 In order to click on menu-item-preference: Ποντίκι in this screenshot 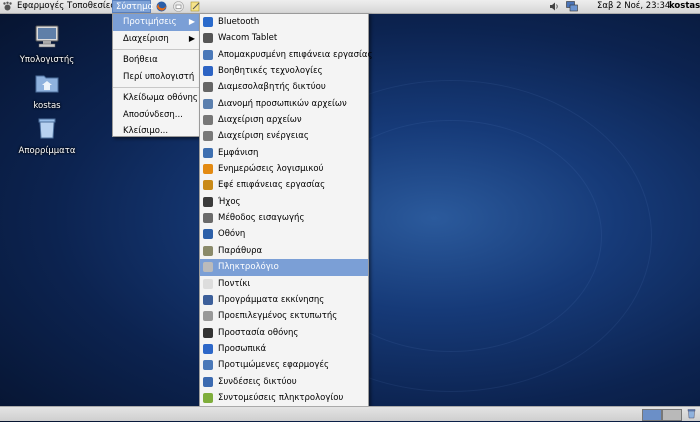, I will do `click(284, 284)`.